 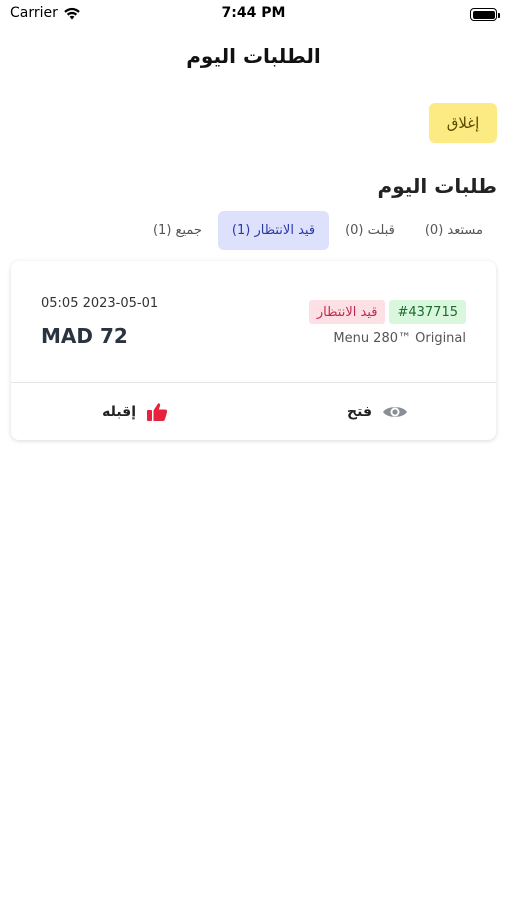 What do you see at coordinates (463, 123) in the screenshot?
I see `close-button: إغلاق` at bounding box center [463, 123].